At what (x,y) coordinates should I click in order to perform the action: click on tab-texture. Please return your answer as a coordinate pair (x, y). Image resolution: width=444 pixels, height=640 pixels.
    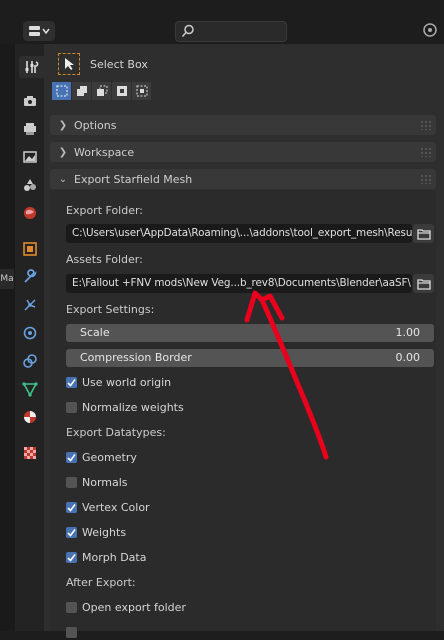
    Looking at the image, I should click on (30, 453).